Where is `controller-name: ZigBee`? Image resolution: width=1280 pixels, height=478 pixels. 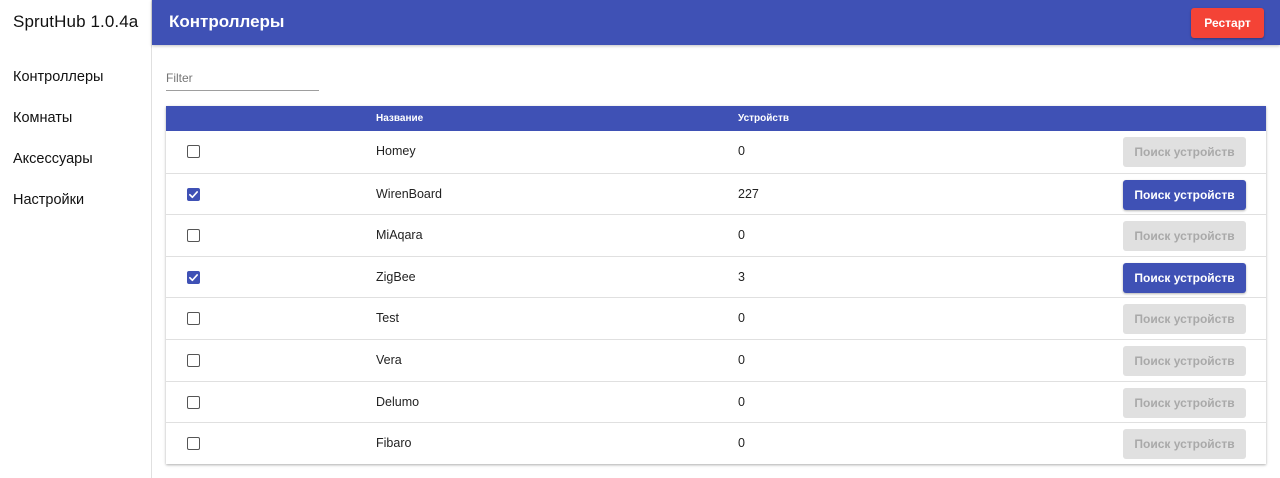 controller-name: ZigBee is located at coordinates (396, 276).